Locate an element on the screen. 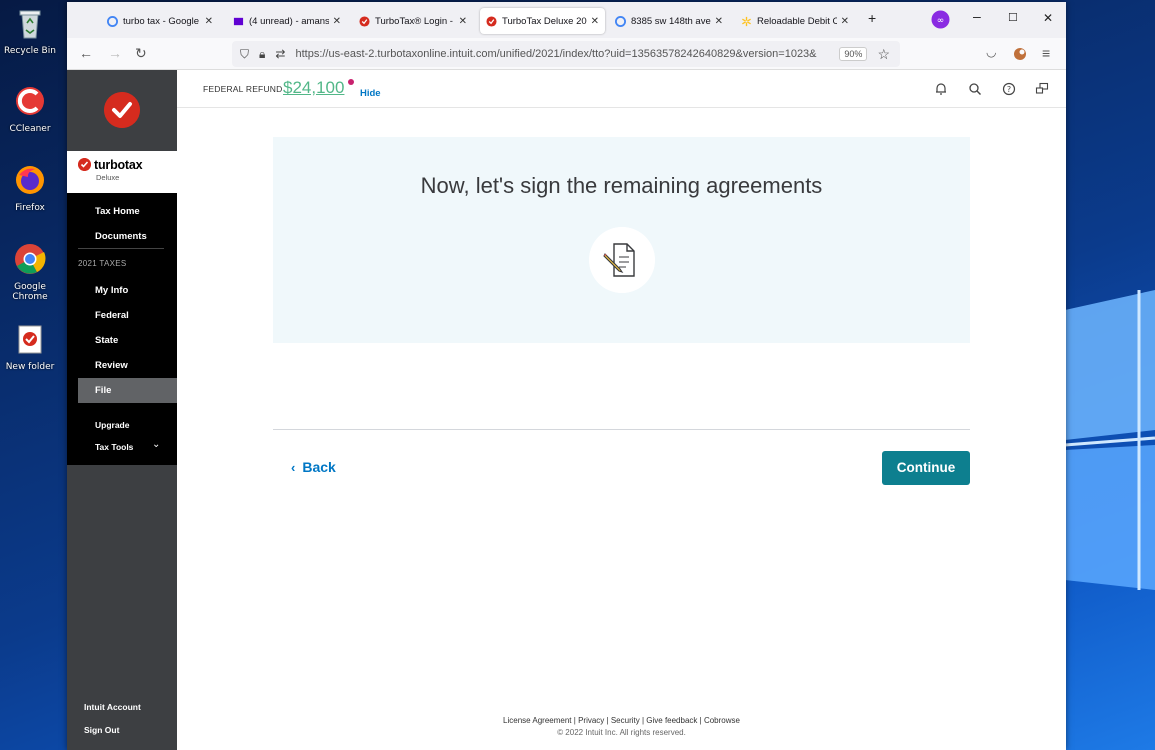  continue-button: Continue is located at coordinates (926, 468).